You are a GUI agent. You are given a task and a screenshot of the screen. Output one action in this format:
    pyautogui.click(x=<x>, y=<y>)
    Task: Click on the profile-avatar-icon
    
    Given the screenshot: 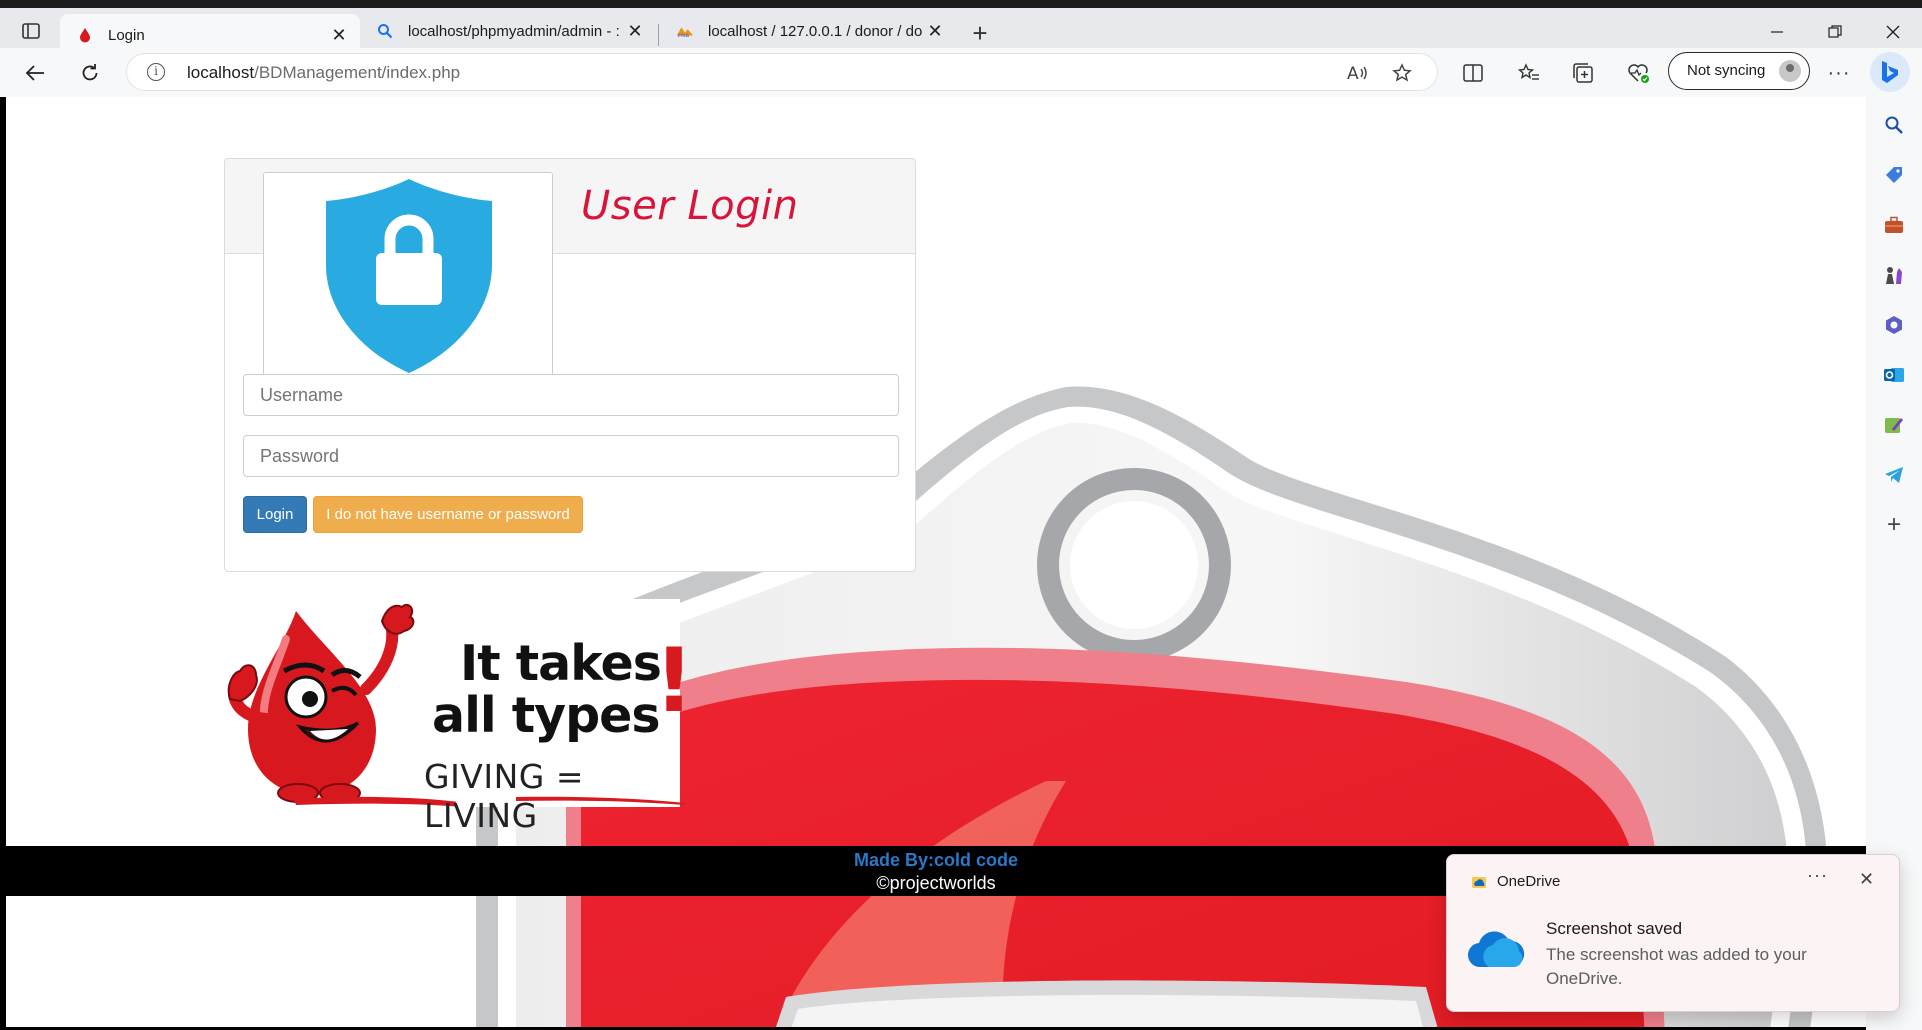 What is the action you would take?
    pyautogui.click(x=1790, y=71)
    